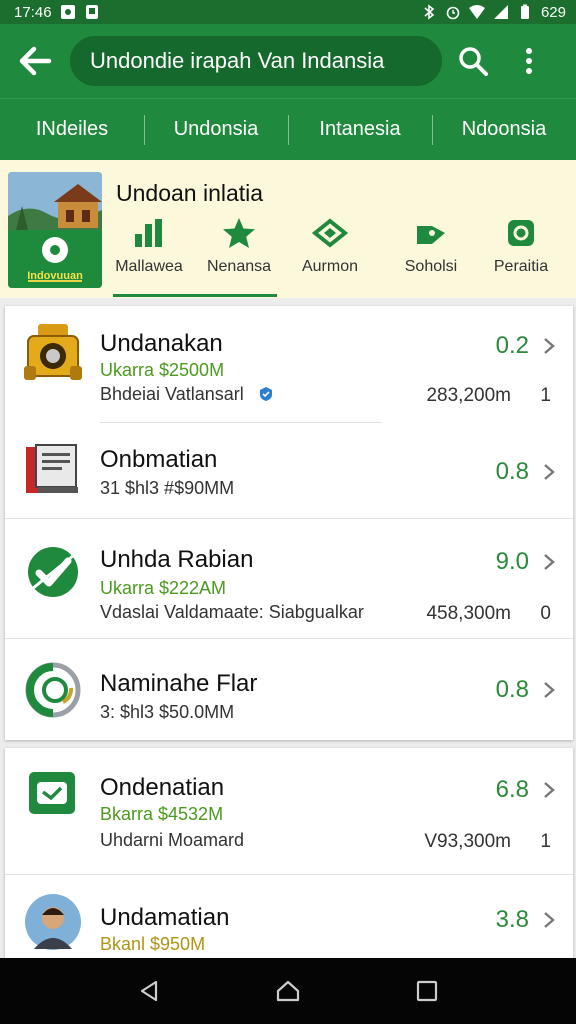  I want to click on verified-badge-icon, so click(266, 394).